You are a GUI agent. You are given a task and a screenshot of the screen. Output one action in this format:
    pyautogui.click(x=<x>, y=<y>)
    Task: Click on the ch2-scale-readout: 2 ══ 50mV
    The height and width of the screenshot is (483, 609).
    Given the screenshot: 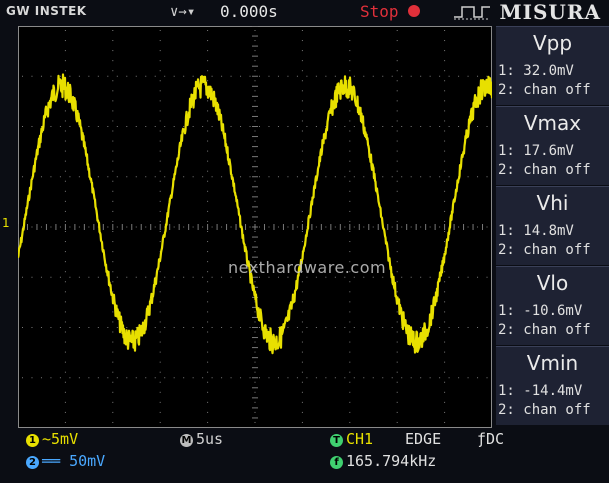 What is the action you would take?
    pyautogui.click(x=65, y=461)
    